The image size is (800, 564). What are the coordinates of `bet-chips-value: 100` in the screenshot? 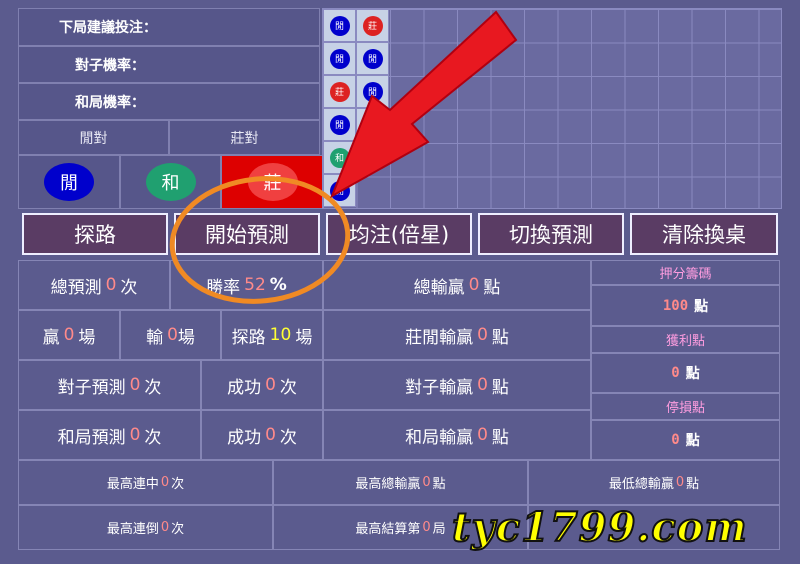 It's located at (675, 305).